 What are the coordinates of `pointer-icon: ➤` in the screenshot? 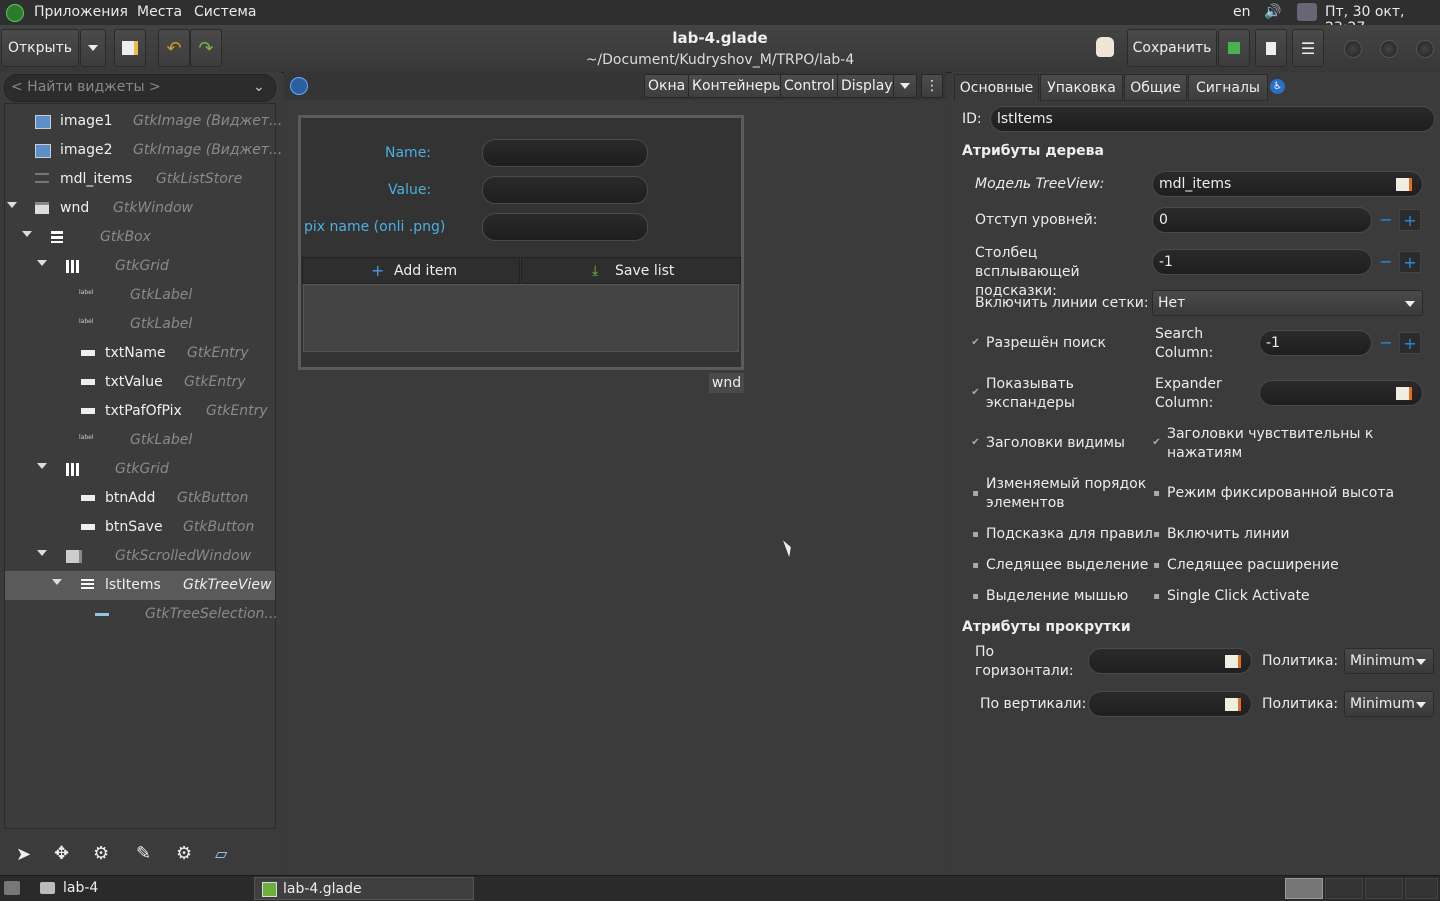 It's located at (23, 854).